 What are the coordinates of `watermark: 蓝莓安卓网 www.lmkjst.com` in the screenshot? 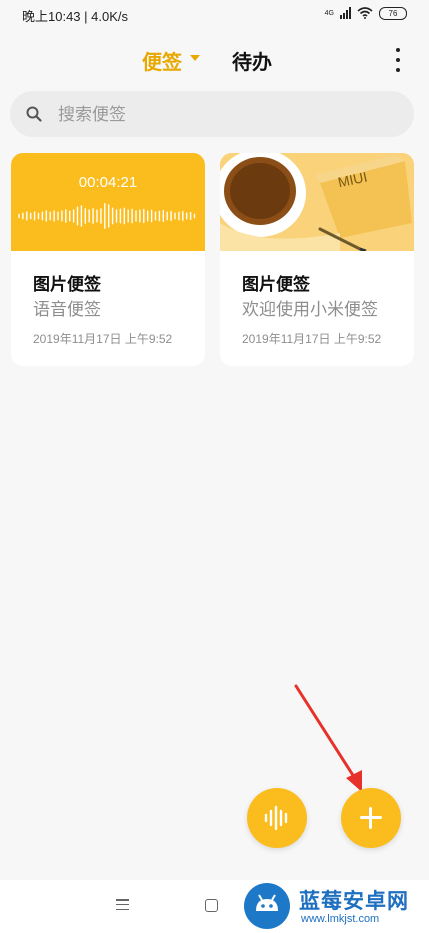 It's located at (334, 906).